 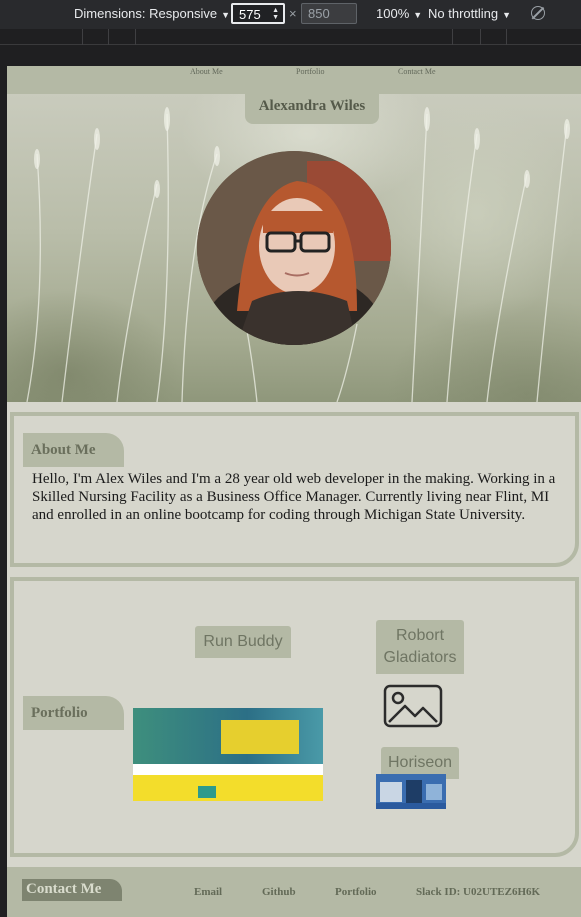 I want to click on dimensions-dropdown: Dimensions: Responsive ▼, so click(x=152, y=13).